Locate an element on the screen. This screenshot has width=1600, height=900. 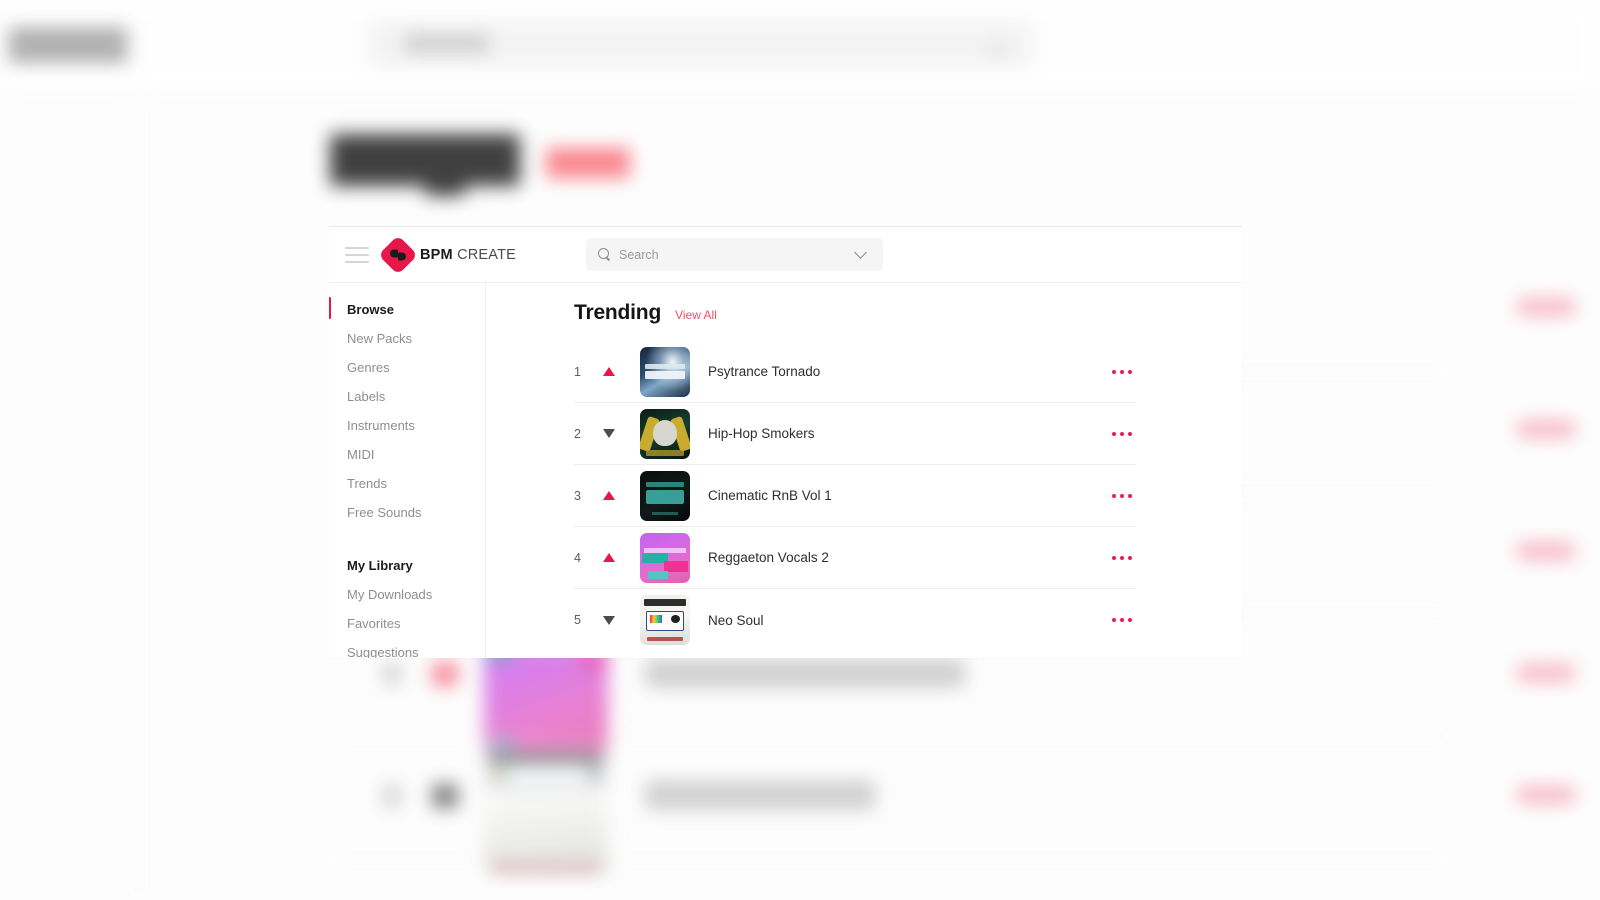
background-topbar is located at coordinates (800, 46).